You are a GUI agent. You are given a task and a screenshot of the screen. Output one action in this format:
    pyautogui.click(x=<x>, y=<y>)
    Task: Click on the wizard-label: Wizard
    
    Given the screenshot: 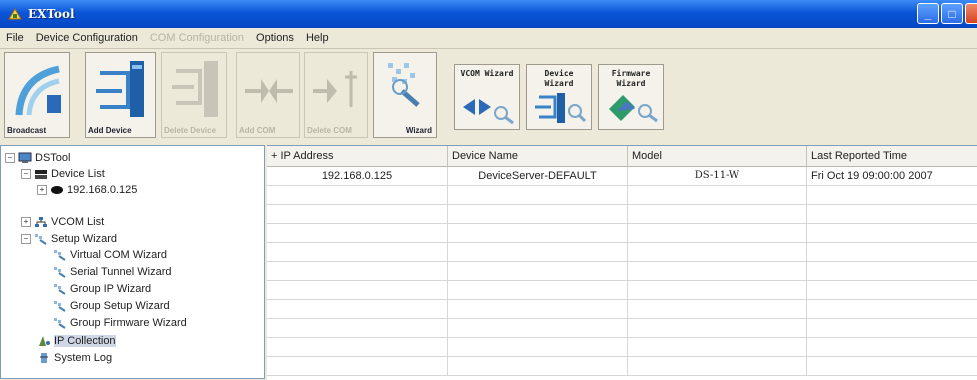 What is the action you would take?
    pyautogui.click(x=418, y=130)
    